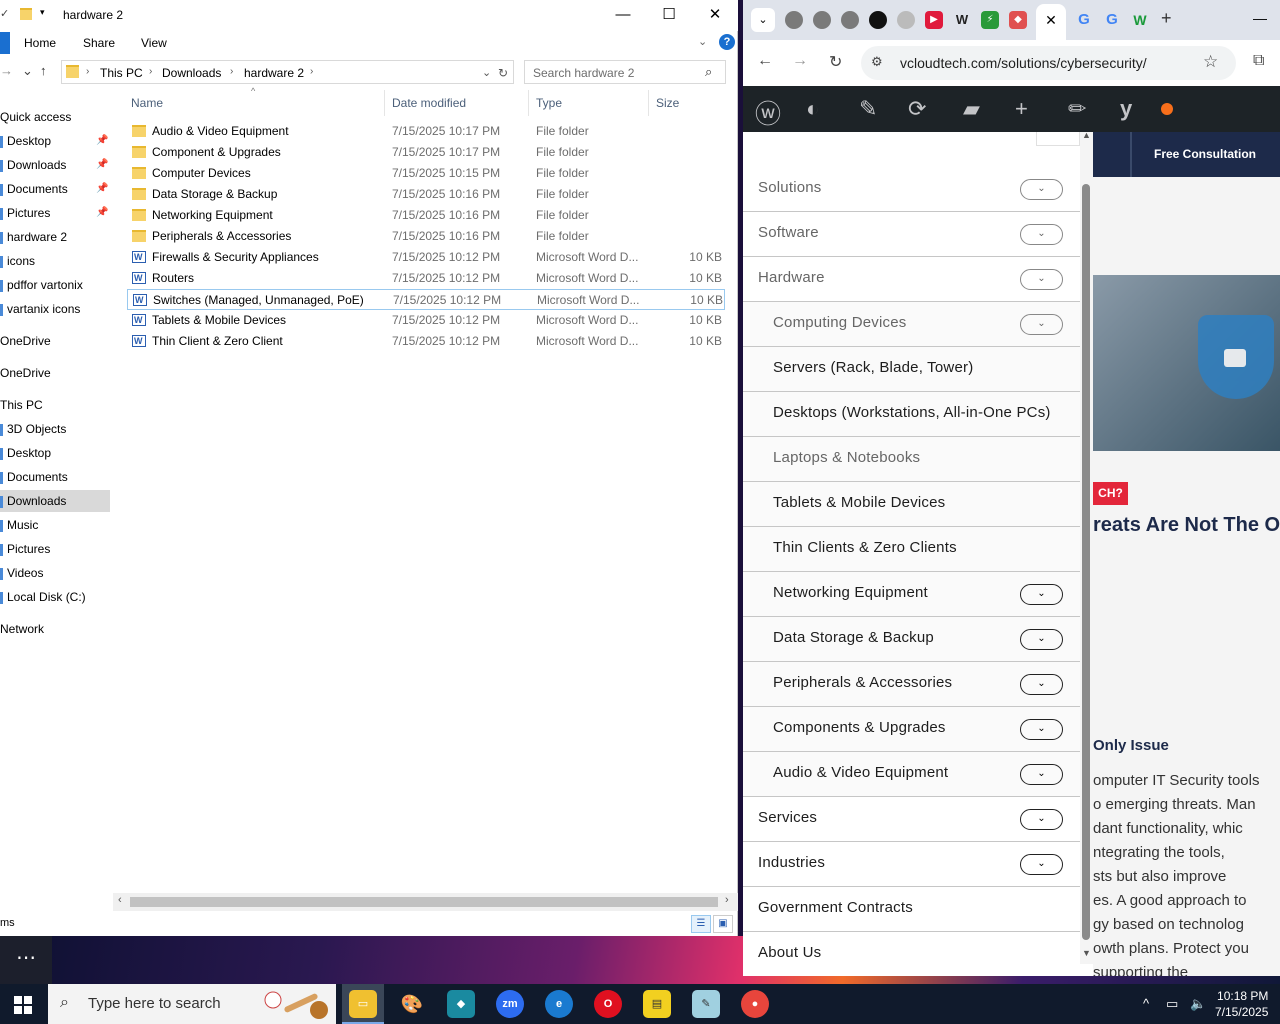  What do you see at coordinates (55, 237) in the screenshot?
I see `nav-recent-item: hardware 2` at bounding box center [55, 237].